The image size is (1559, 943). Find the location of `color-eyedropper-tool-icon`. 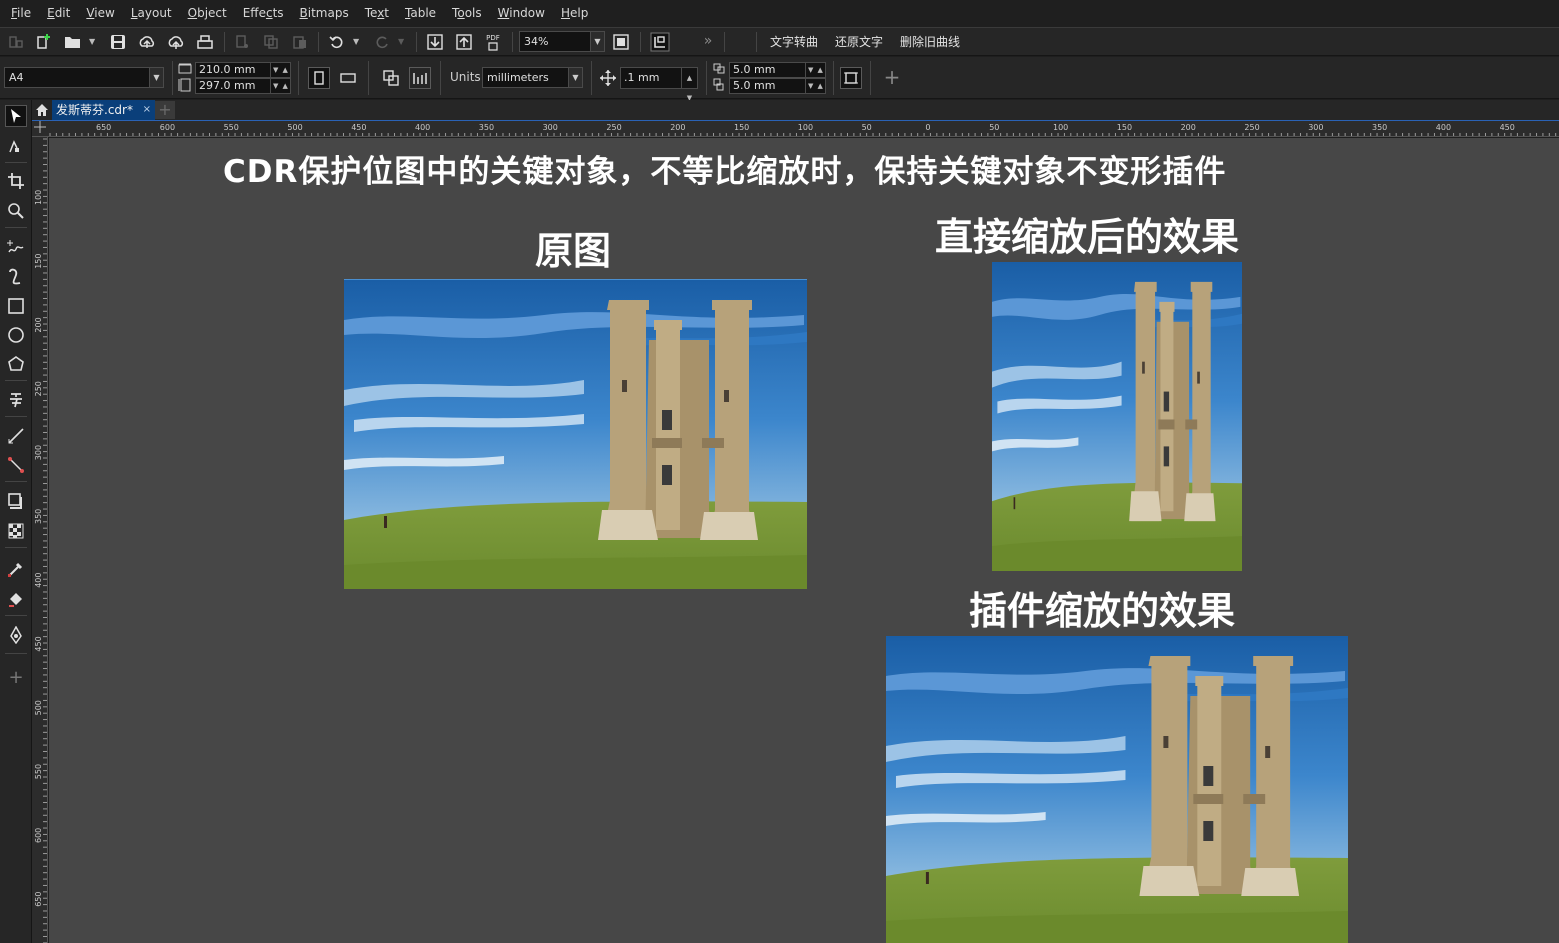

color-eyedropper-tool-icon is located at coordinates (16, 569).